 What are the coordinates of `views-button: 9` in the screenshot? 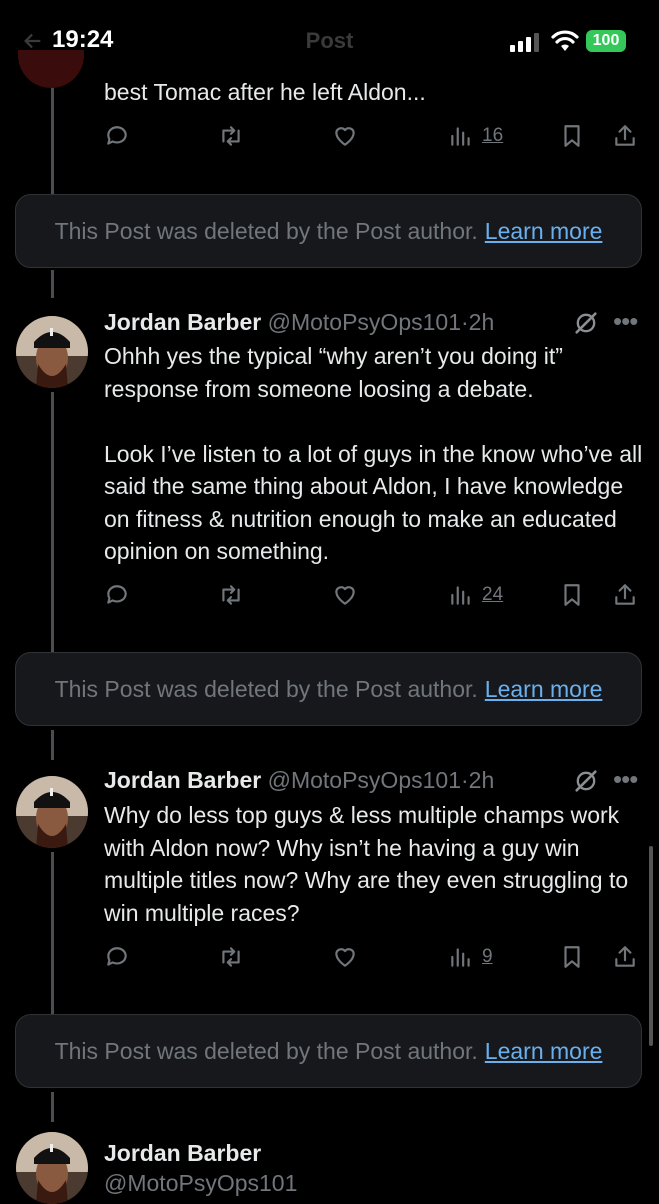 It's located at (470, 957).